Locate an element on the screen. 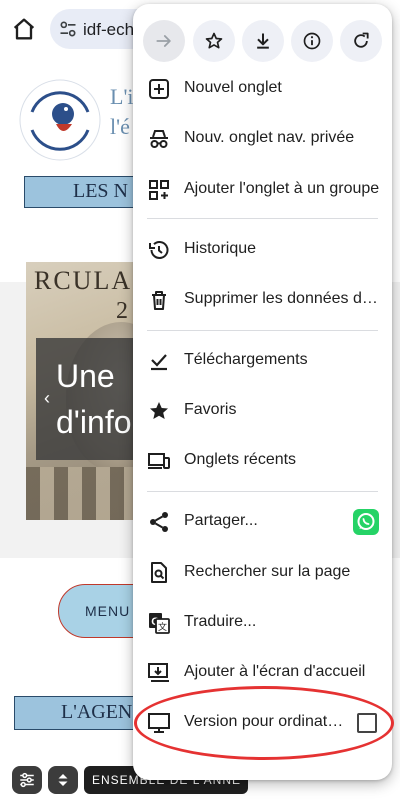 The width and height of the screenshot is (400, 800). downloads-check-icon is located at coordinates (159, 362).